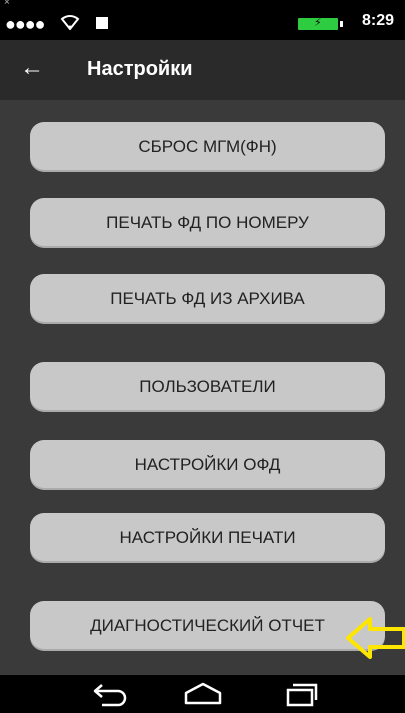 Image resolution: width=405 pixels, height=713 pixels. I want to click on navigation-bar, so click(202, 694).